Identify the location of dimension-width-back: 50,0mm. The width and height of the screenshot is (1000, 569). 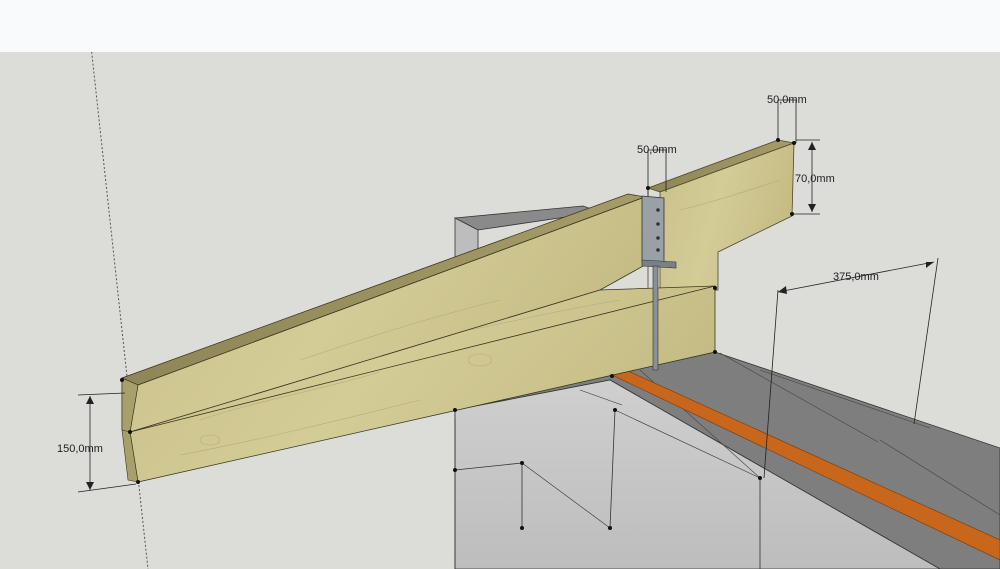
(787, 118).